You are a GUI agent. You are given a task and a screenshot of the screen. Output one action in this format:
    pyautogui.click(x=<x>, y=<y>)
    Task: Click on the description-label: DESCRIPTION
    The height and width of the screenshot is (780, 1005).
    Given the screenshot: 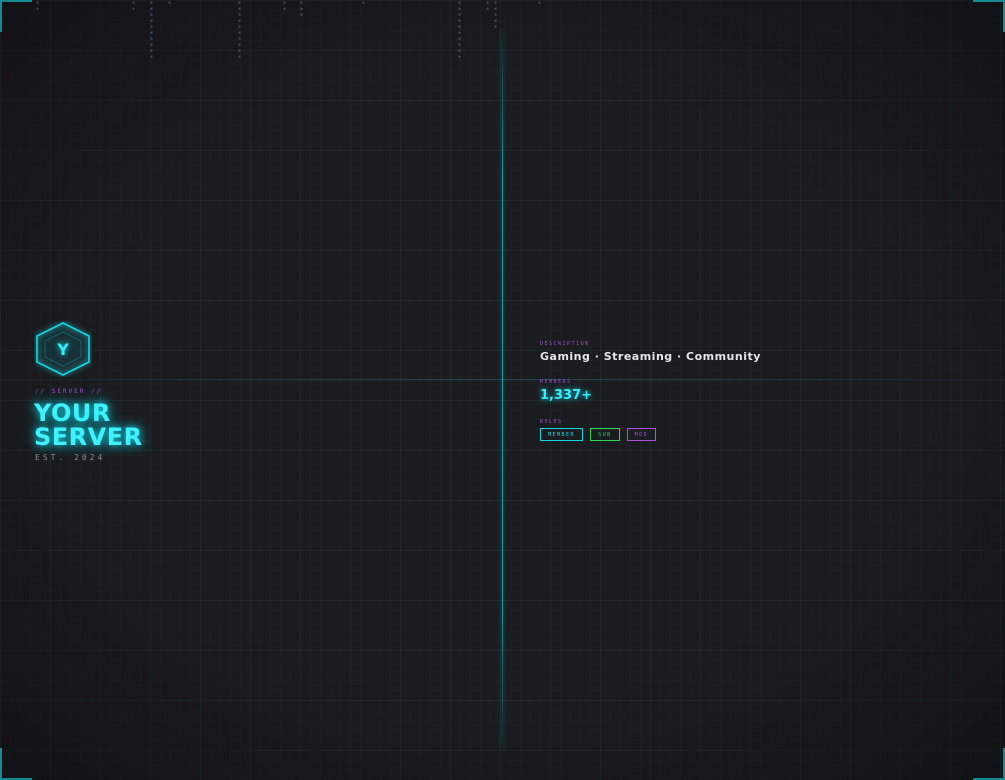 What is the action you would take?
    pyautogui.click(x=565, y=344)
    